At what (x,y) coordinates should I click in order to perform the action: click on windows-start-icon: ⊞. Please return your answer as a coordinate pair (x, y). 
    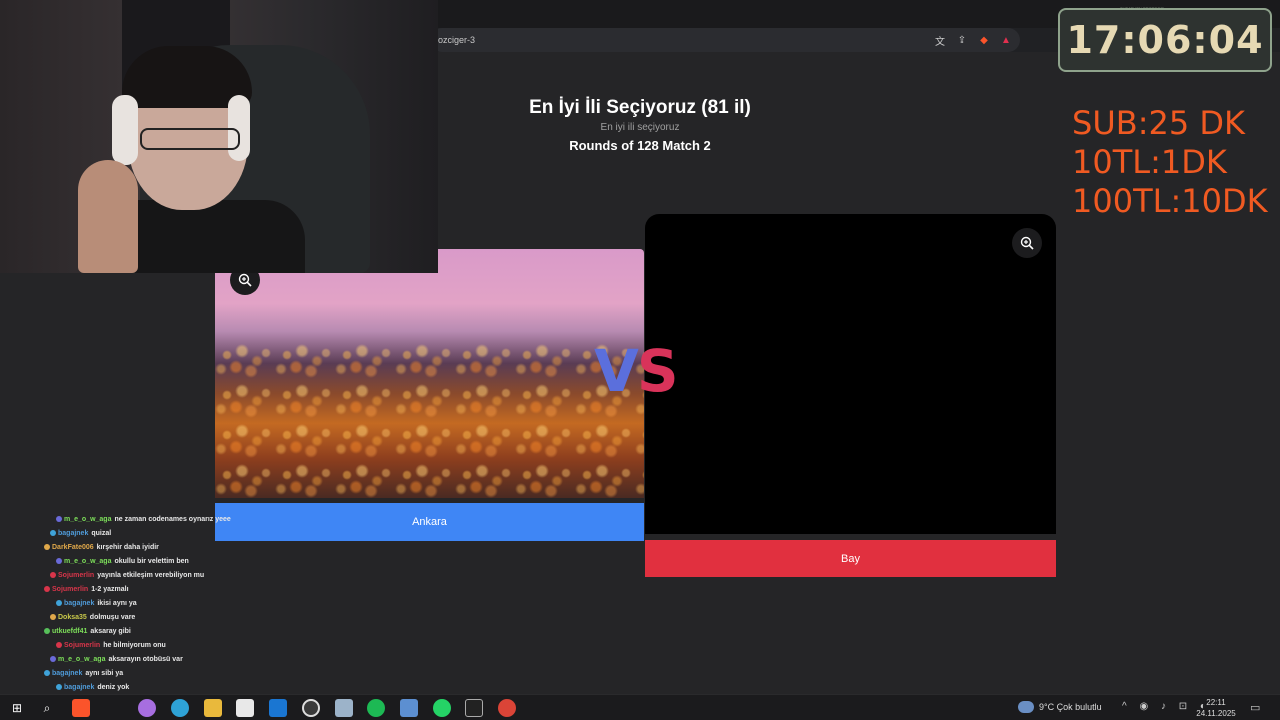
    Looking at the image, I should click on (17, 708).